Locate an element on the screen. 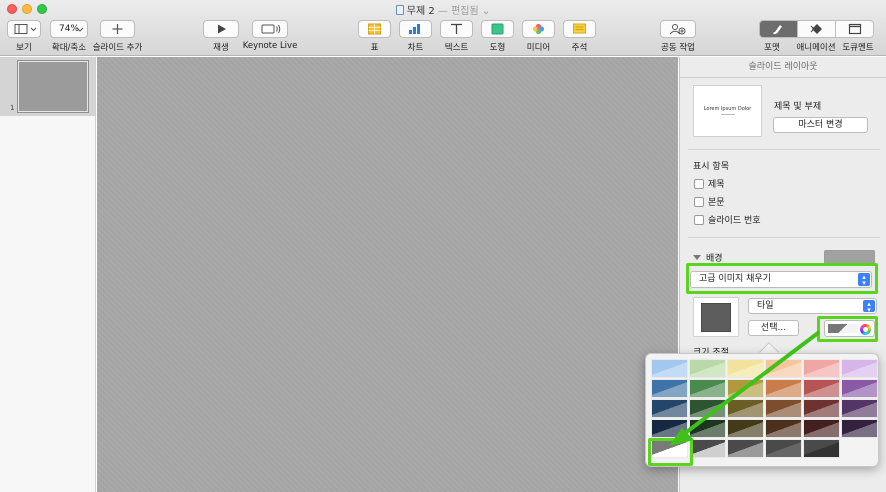  comment-icon is located at coordinates (579, 28).